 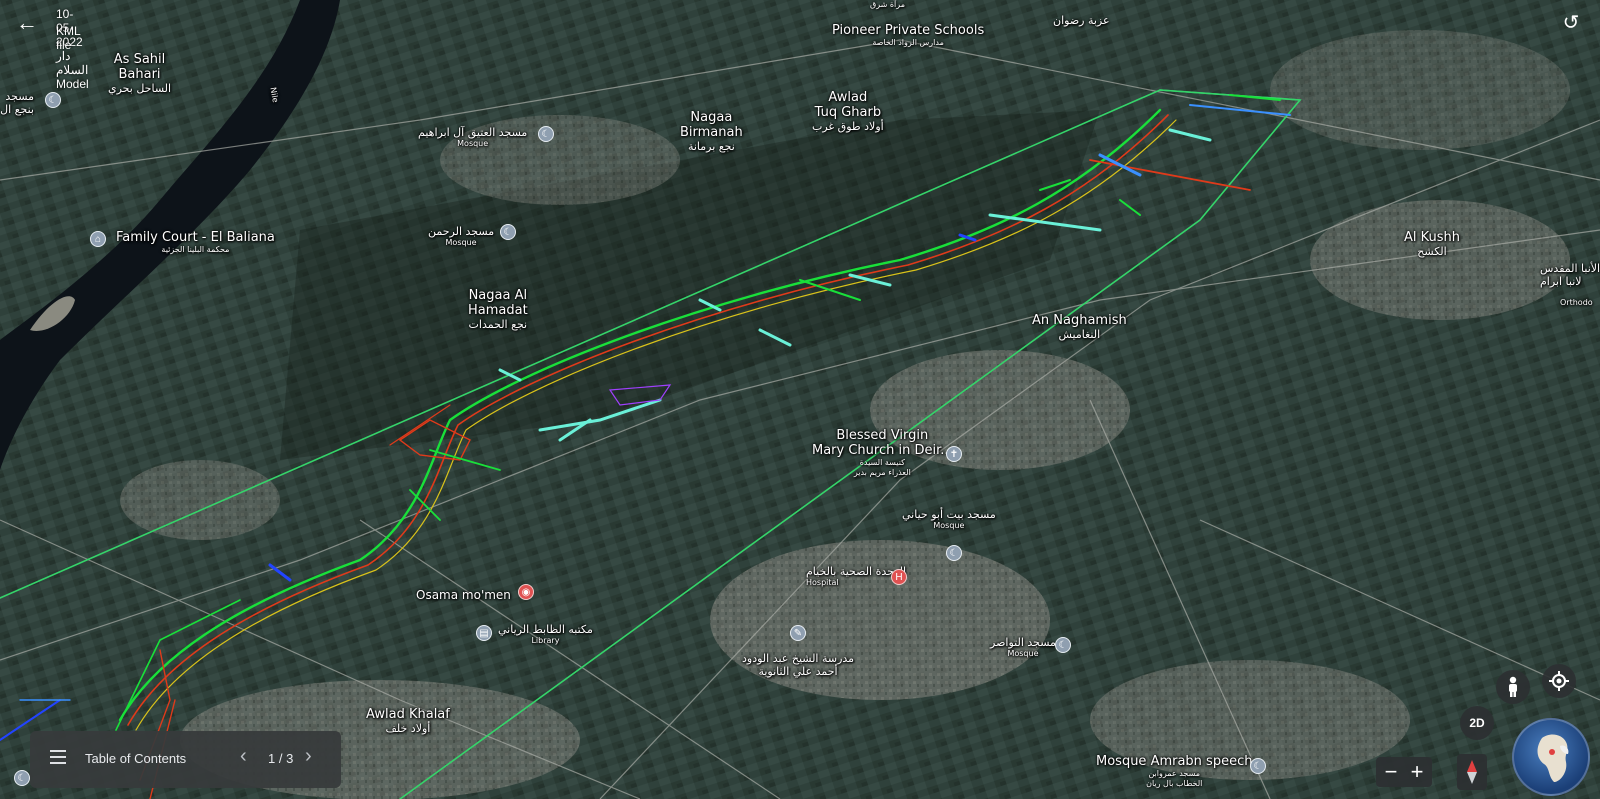 I want to click on zoom-out-button: −, so click(x=1391, y=772).